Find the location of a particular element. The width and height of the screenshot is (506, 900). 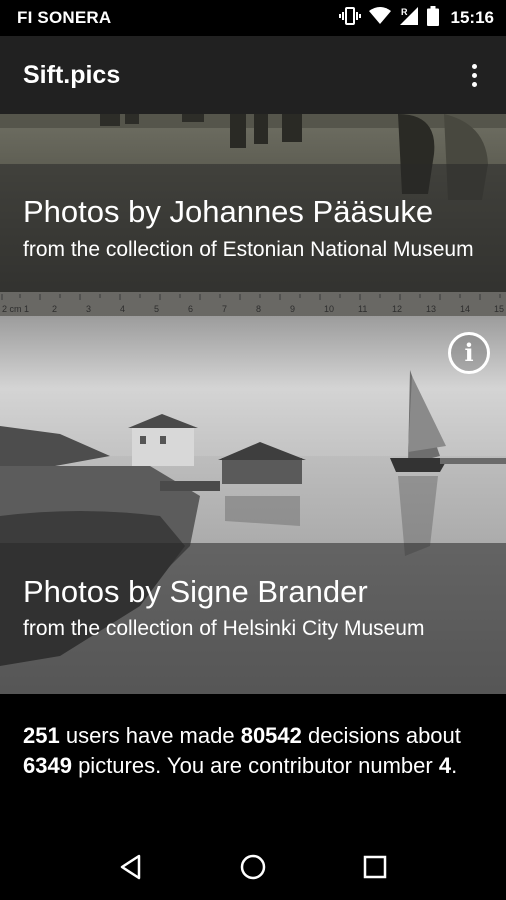

card-title: Photos by Signe Brander is located at coordinates (195, 591).